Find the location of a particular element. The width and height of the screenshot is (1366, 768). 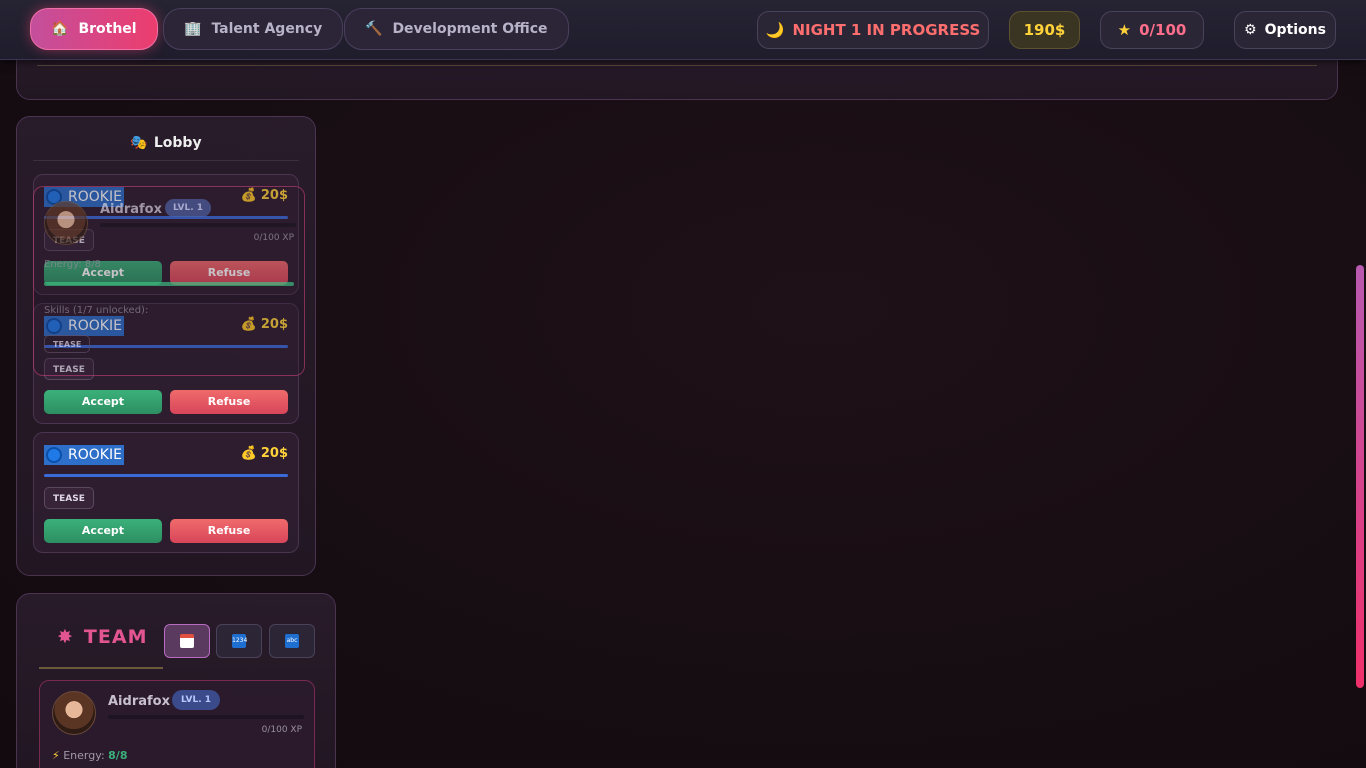

theater-masks-icon: 🎭 is located at coordinates (139, 143).